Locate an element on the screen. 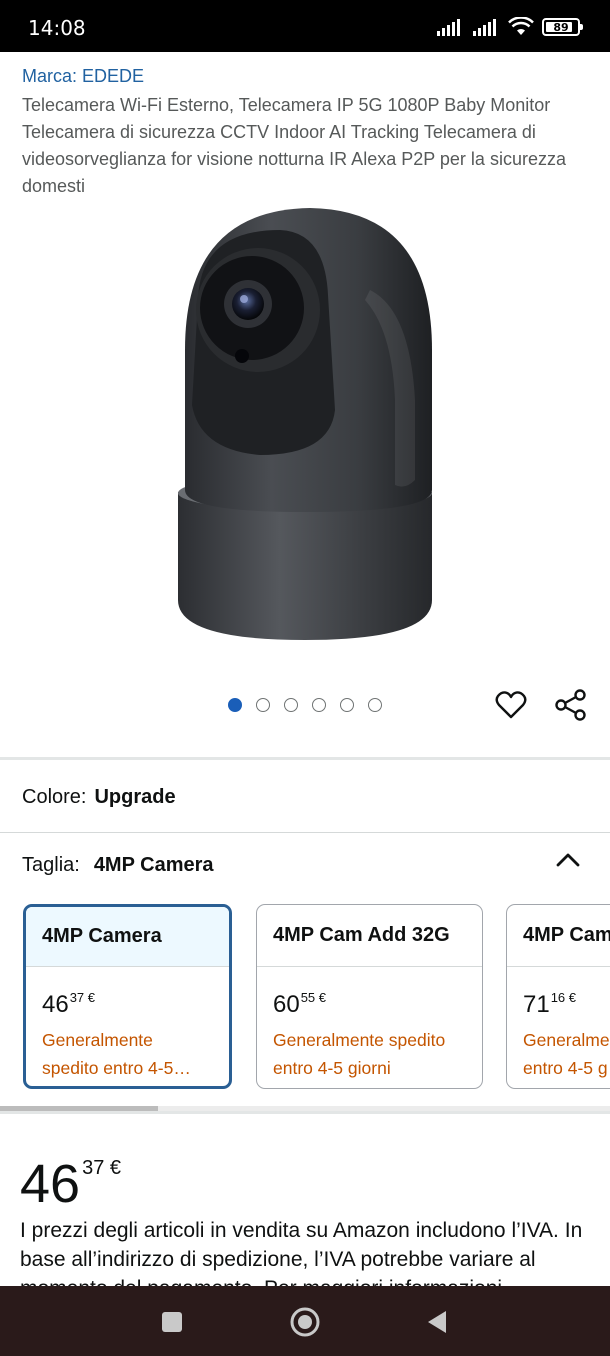 The width and height of the screenshot is (610, 1356). option-price: 7116 € is located at coordinates (550, 1004).